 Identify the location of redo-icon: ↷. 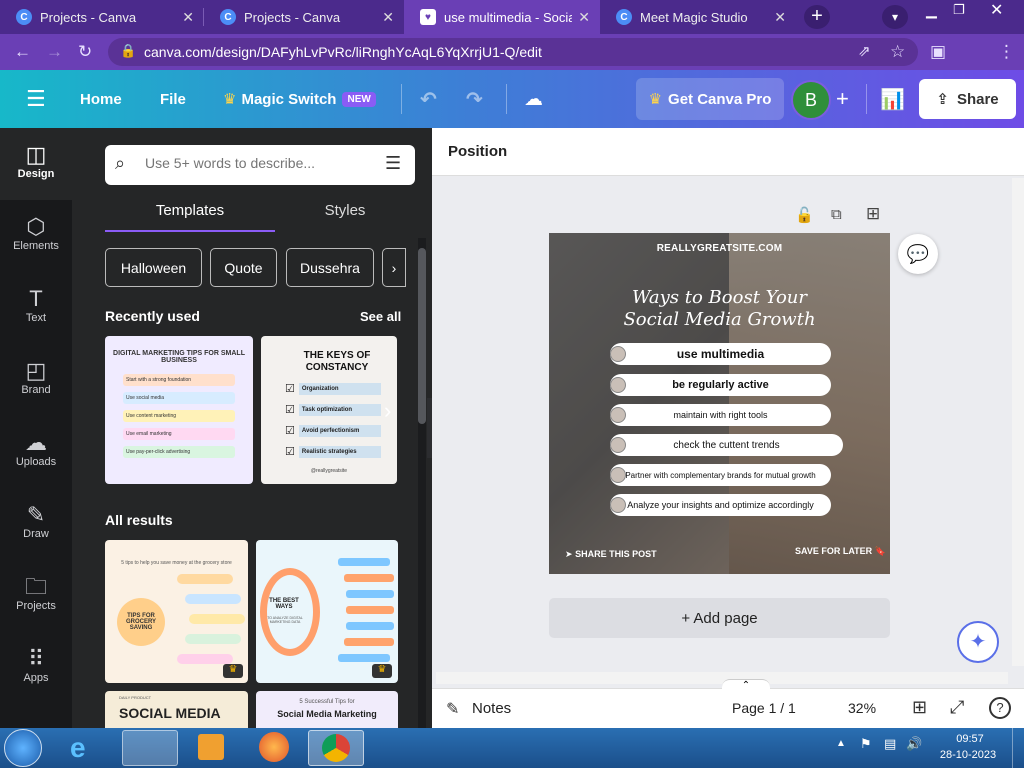
(474, 99).